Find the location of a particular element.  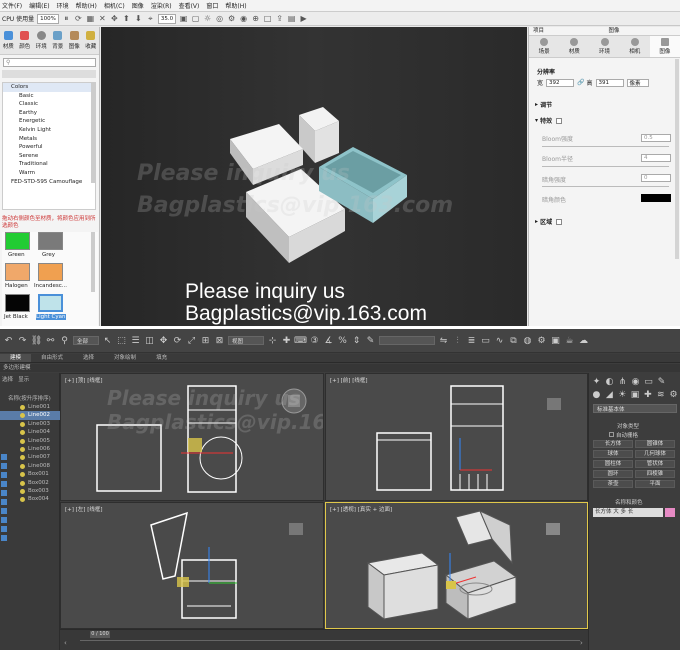

adjust-section: ▸ 调节 is located at coordinates (543, 104).